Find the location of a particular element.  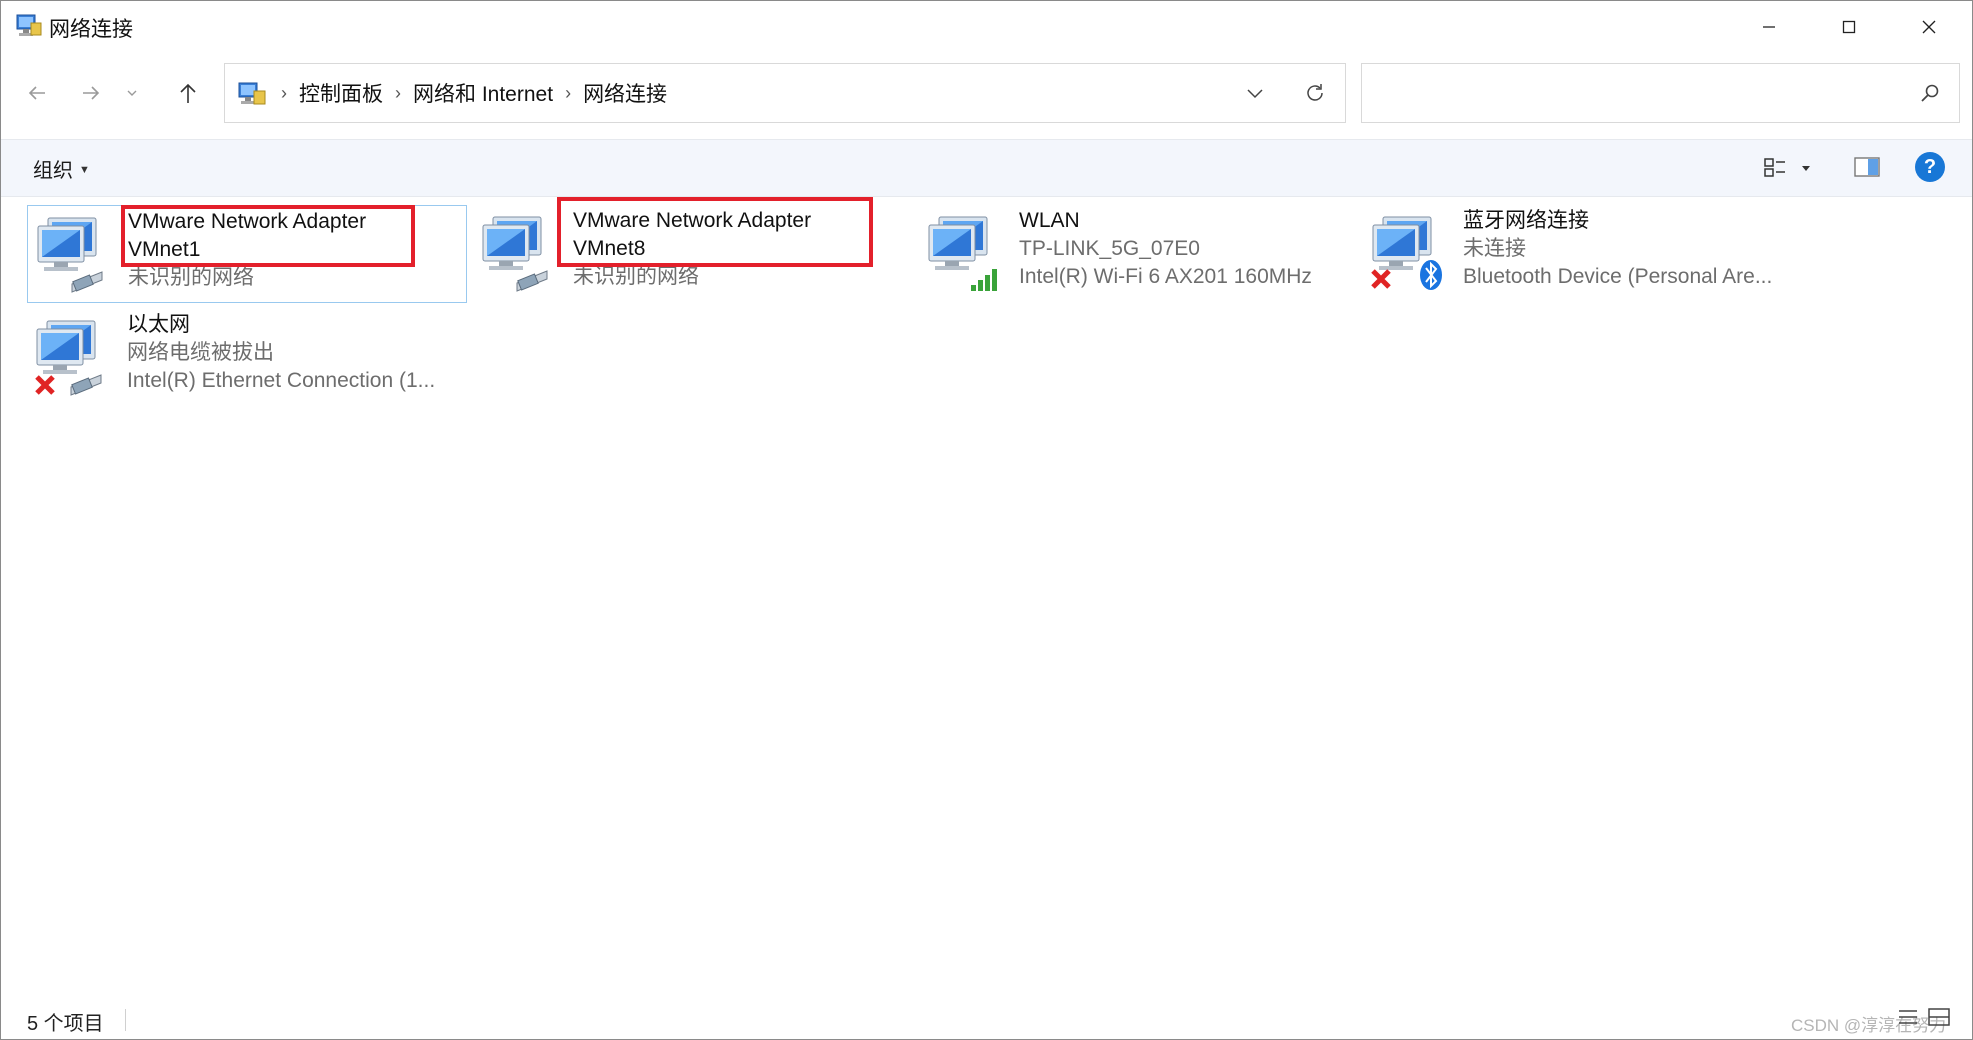

wifi-adapter-icon is located at coordinates (962, 253).